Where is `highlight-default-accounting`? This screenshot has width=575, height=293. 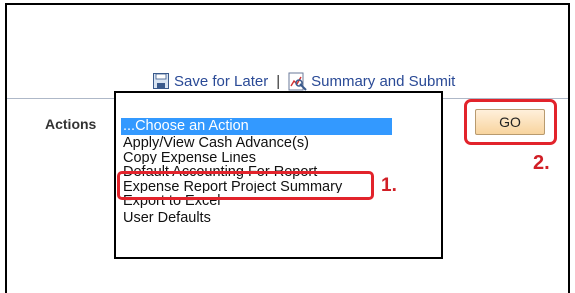
highlight-default-accounting is located at coordinates (245, 185).